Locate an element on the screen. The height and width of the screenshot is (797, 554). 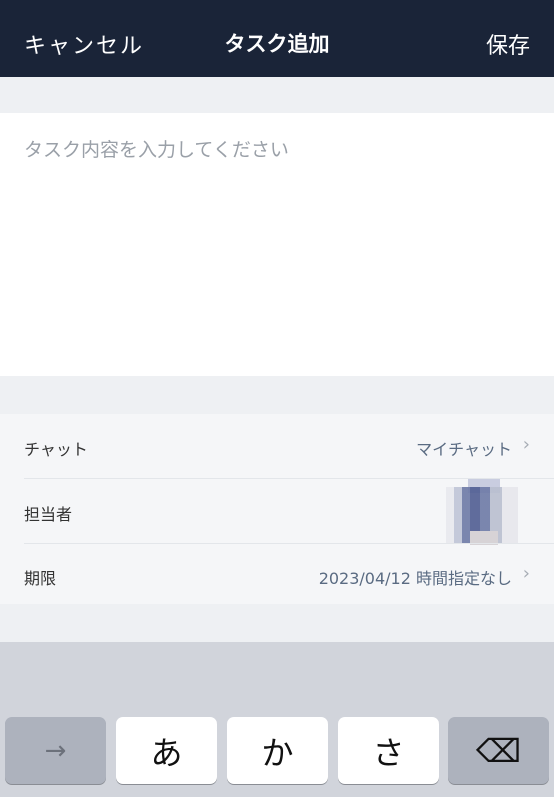
chat-row: チャット マイチャット › is located at coordinates (277, 446).